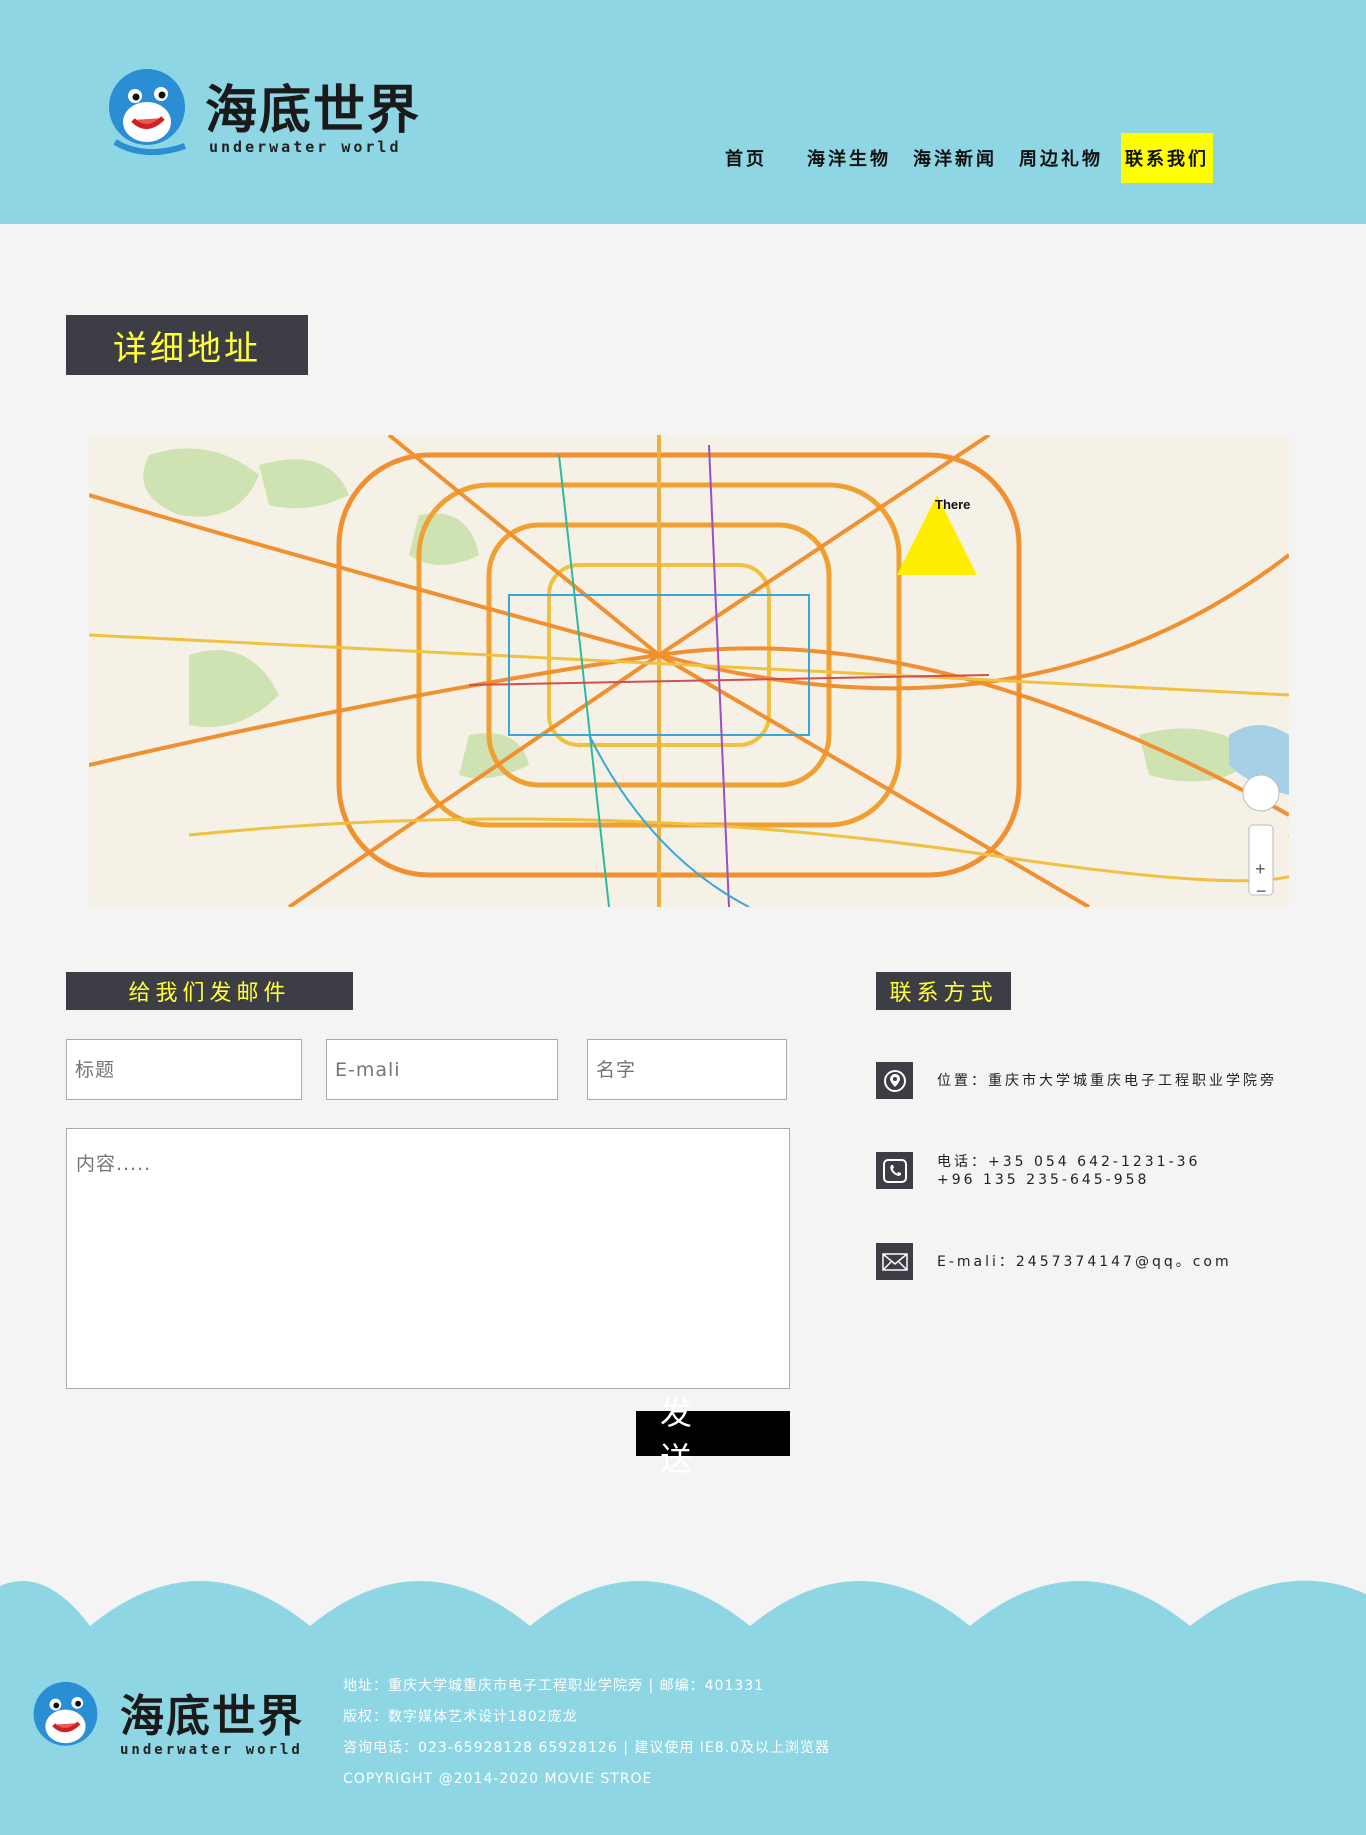  What do you see at coordinates (894, 1080) in the screenshot?
I see `location-icon` at bounding box center [894, 1080].